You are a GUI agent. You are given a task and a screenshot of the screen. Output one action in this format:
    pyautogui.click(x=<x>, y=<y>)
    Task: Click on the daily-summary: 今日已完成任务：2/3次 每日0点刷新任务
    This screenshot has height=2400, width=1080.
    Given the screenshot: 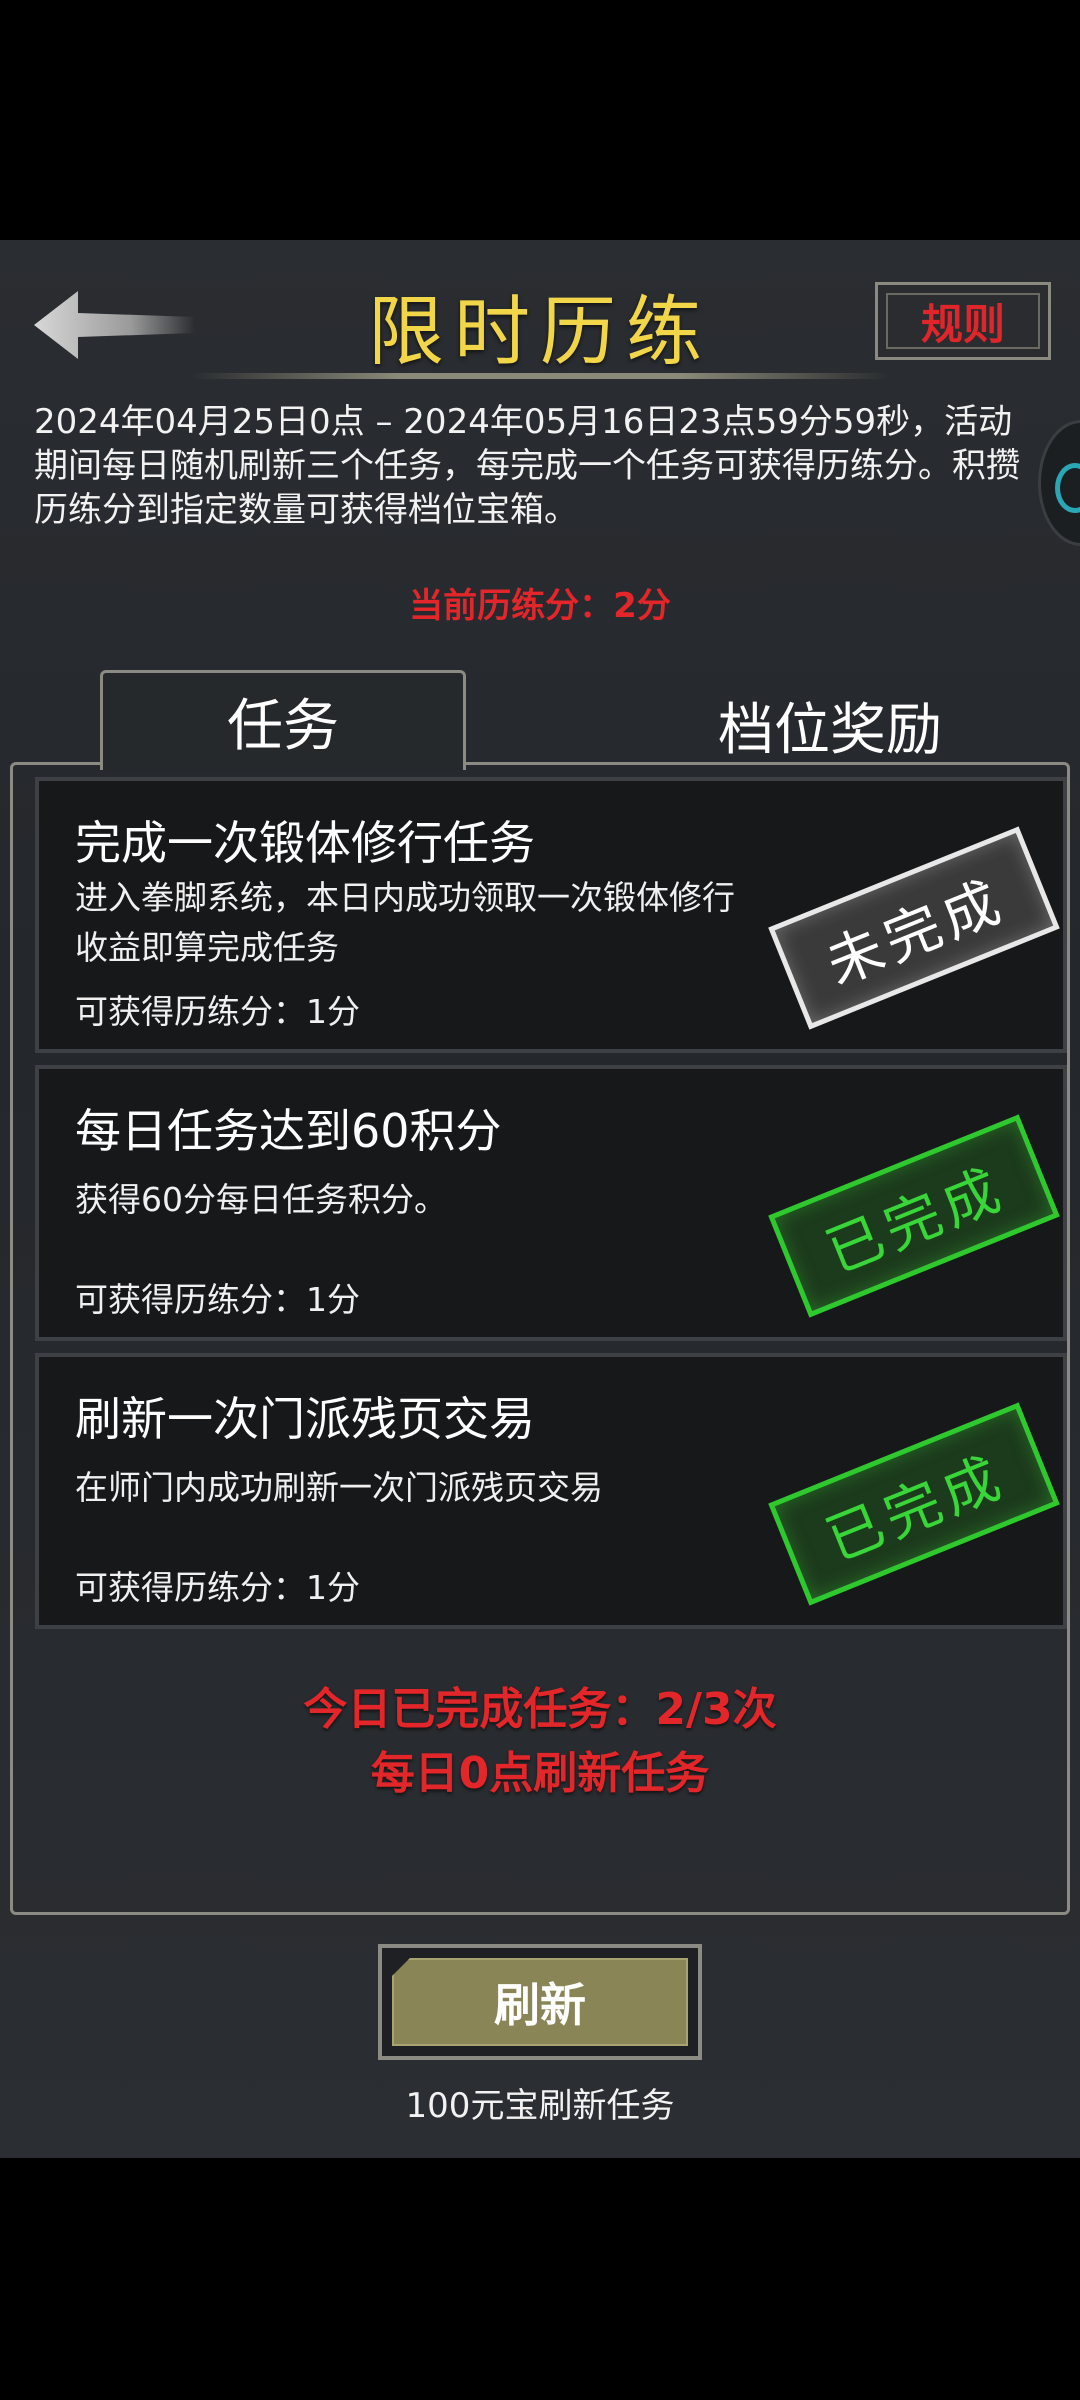 What is the action you would take?
    pyautogui.click(x=540, y=1742)
    